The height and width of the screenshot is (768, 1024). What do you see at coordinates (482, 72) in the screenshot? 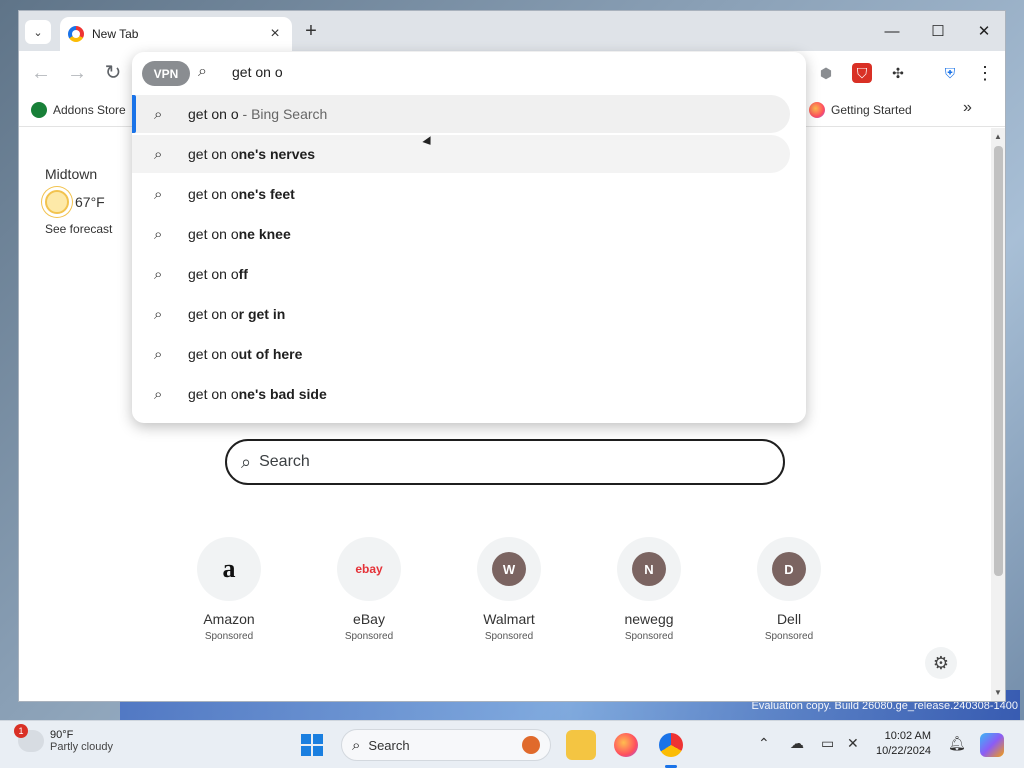
I see `address-bar-input` at bounding box center [482, 72].